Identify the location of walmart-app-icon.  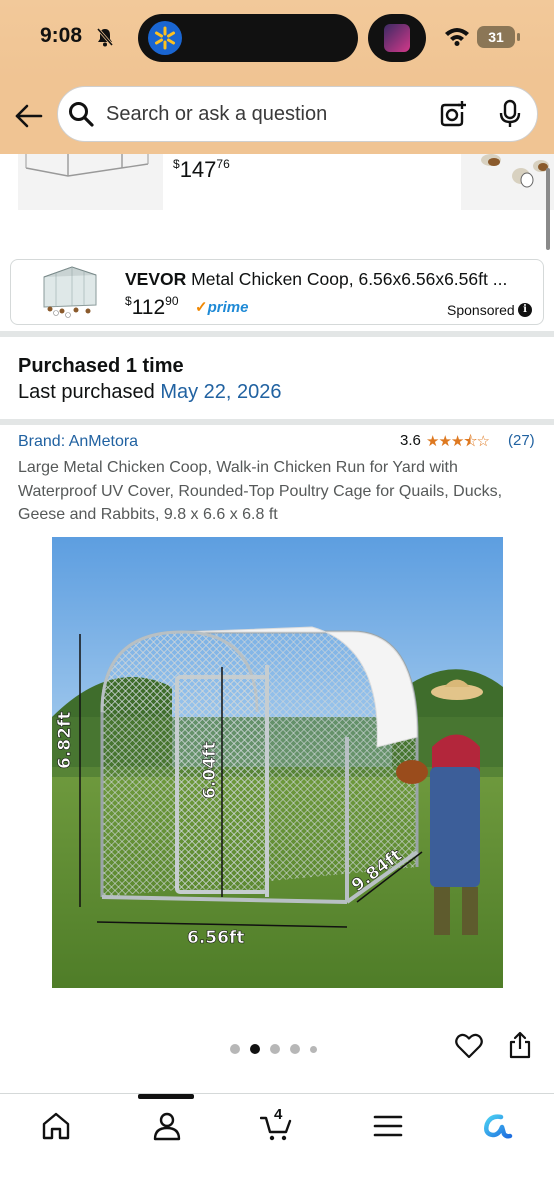
(165, 38).